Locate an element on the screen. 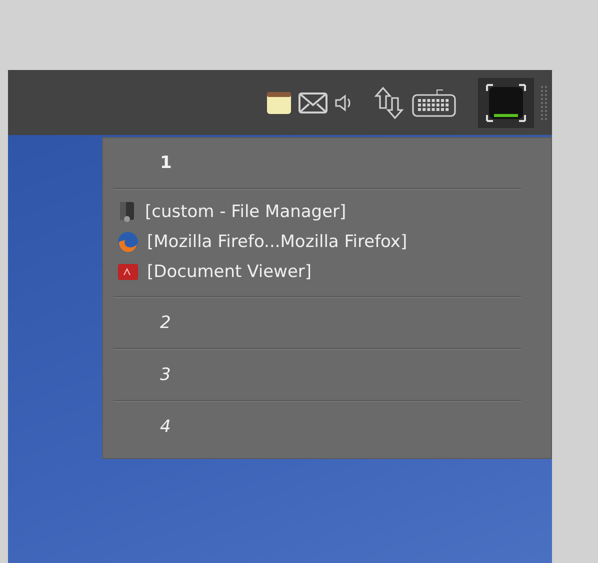  mail-icon is located at coordinates (313, 103).